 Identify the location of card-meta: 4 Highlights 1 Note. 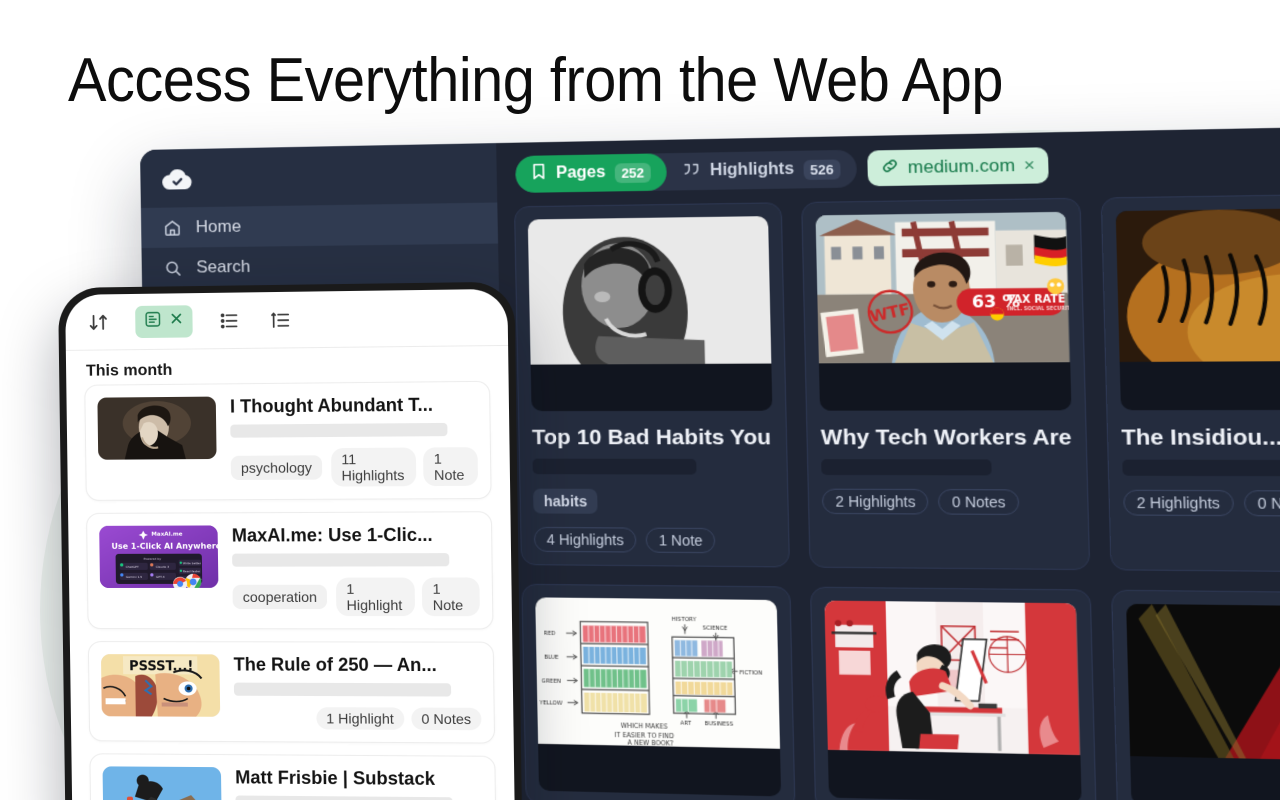
(654, 540).